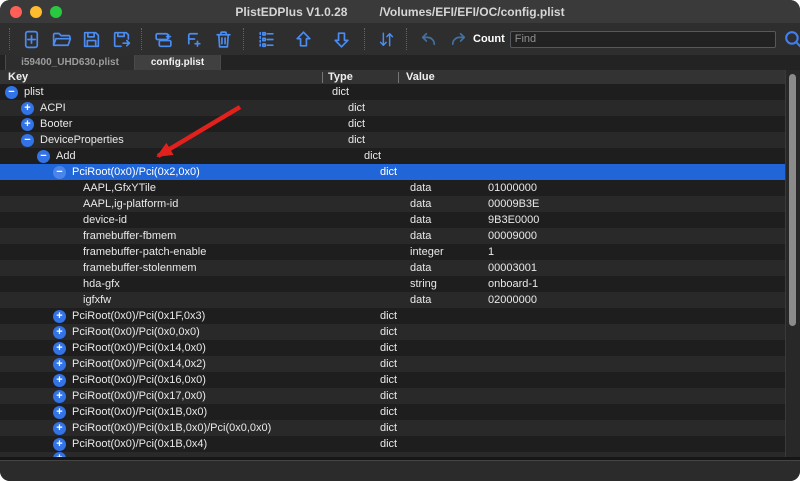 The image size is (800, 481). What do you see at coordinates (791, 39) in the screenshot?
I see `search-button` at bounding box center [791, 39].